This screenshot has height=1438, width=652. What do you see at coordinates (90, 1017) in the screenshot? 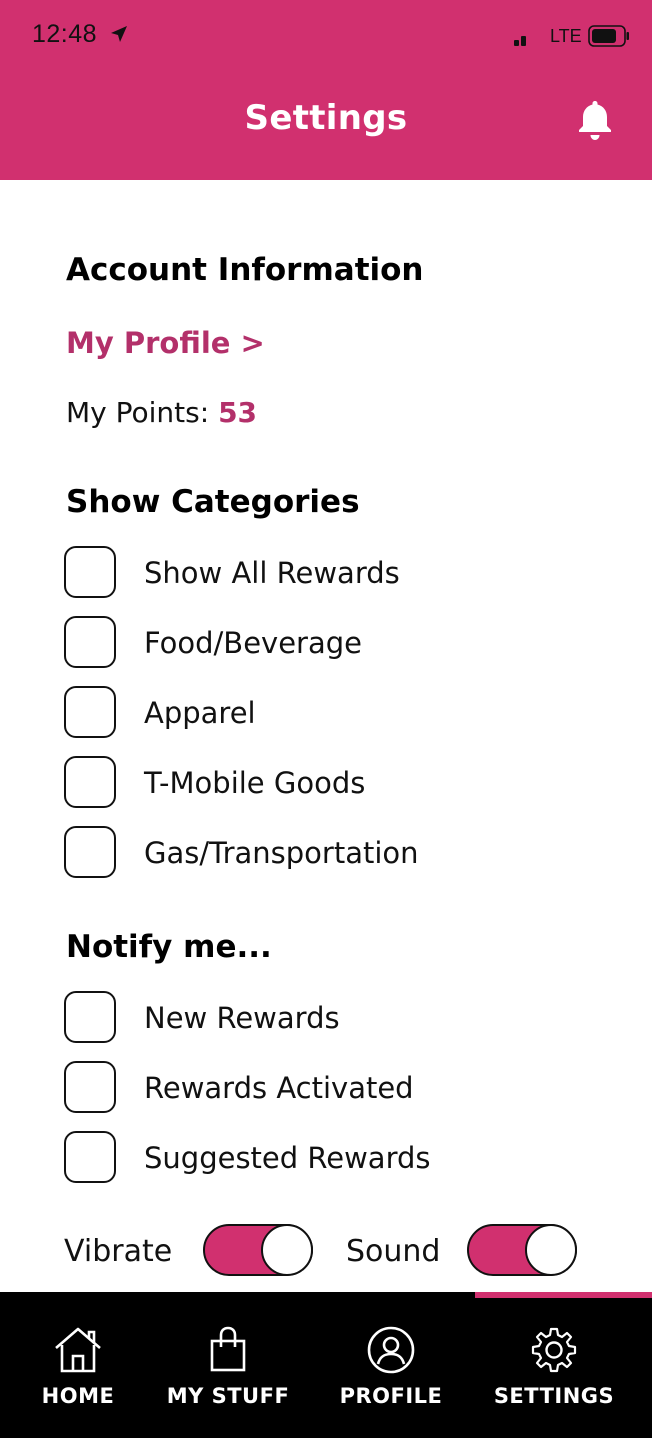
I see `checkbox-new-rewards` at bounding box center [90, 1017].